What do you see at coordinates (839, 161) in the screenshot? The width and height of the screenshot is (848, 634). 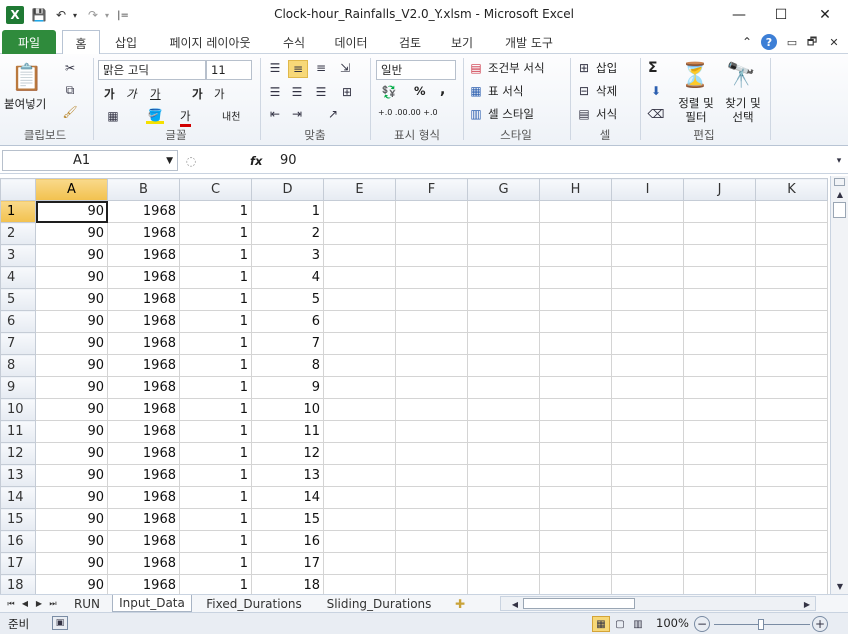 I see `expand-formula-bar-icon: ▾` at bounding box center [839, 161].